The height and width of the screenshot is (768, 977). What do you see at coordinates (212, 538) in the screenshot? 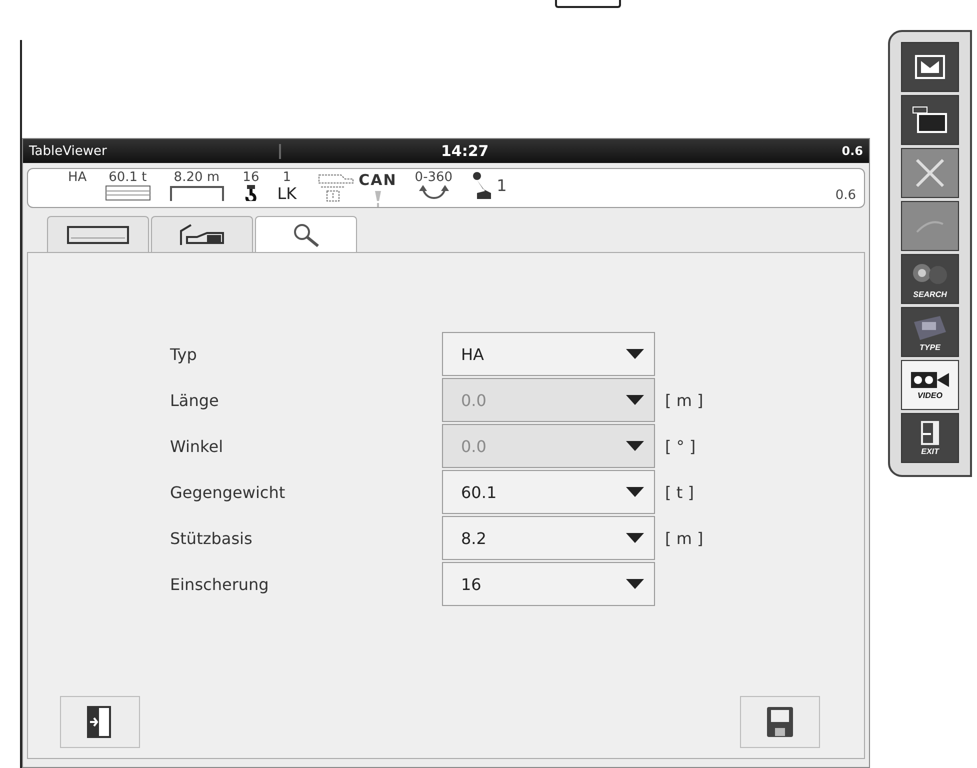
I see `field-label: Stützbasis` at bounding box center [212, 538].